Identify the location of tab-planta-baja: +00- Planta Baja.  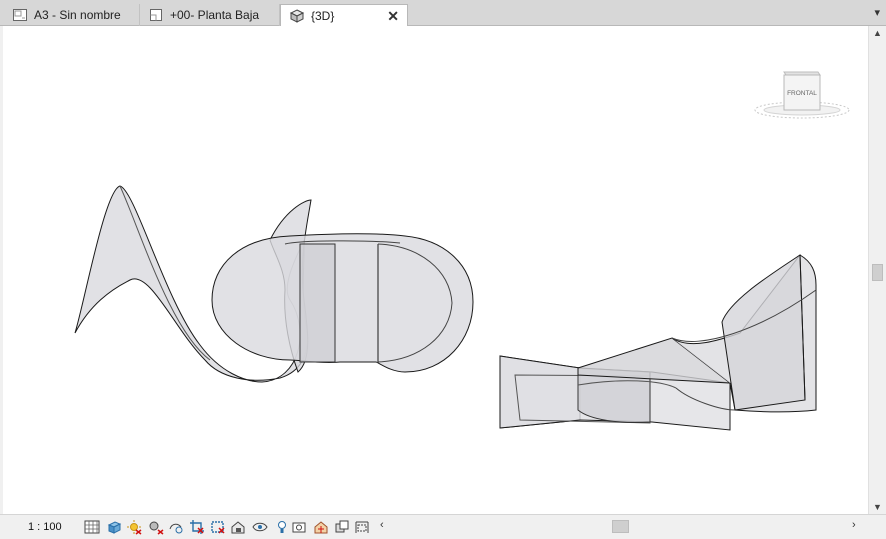
(210, 15).